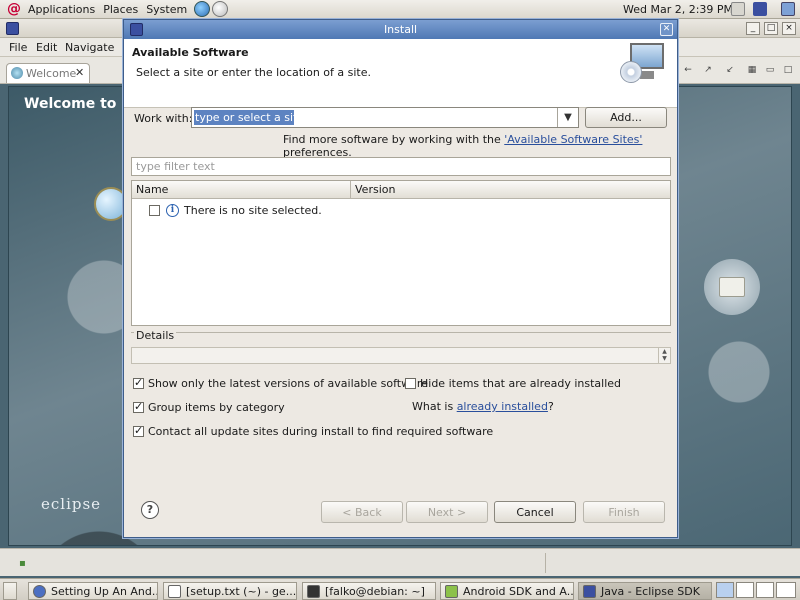 Image resolution: width=800 pixels, height=600 pixels. I want to click on back-button: < Back, so click(362, 512).